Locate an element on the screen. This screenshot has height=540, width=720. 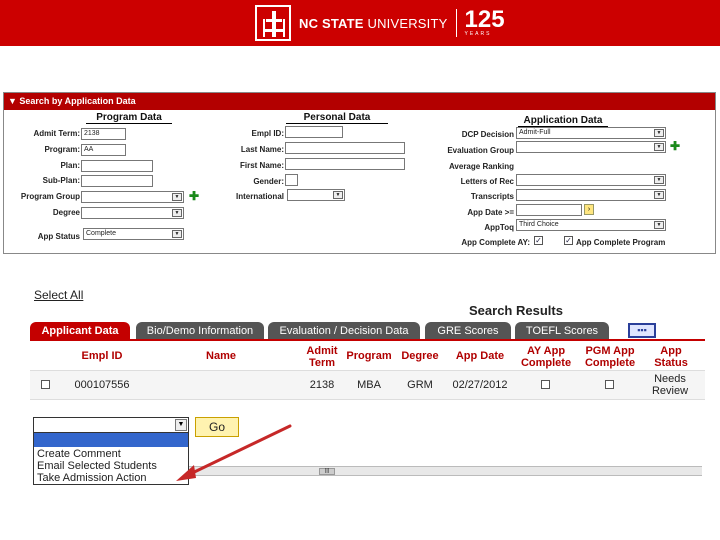
tab-applicant-data: Applicant Data is located at coordinates (80, 331).